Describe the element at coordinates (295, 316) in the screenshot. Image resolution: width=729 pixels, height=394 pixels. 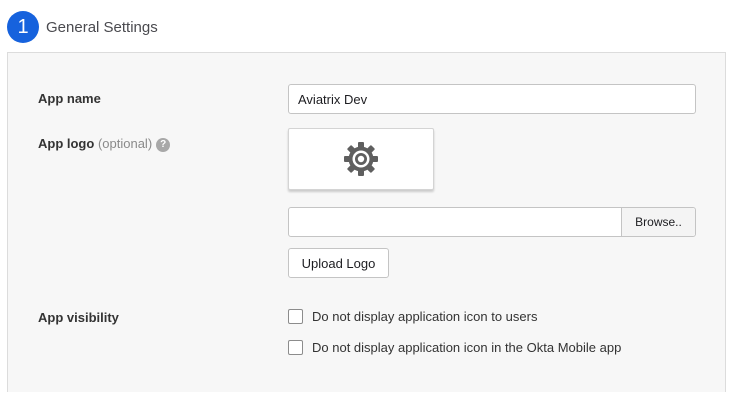
I see `hide-from-users-checkbox` at that location.